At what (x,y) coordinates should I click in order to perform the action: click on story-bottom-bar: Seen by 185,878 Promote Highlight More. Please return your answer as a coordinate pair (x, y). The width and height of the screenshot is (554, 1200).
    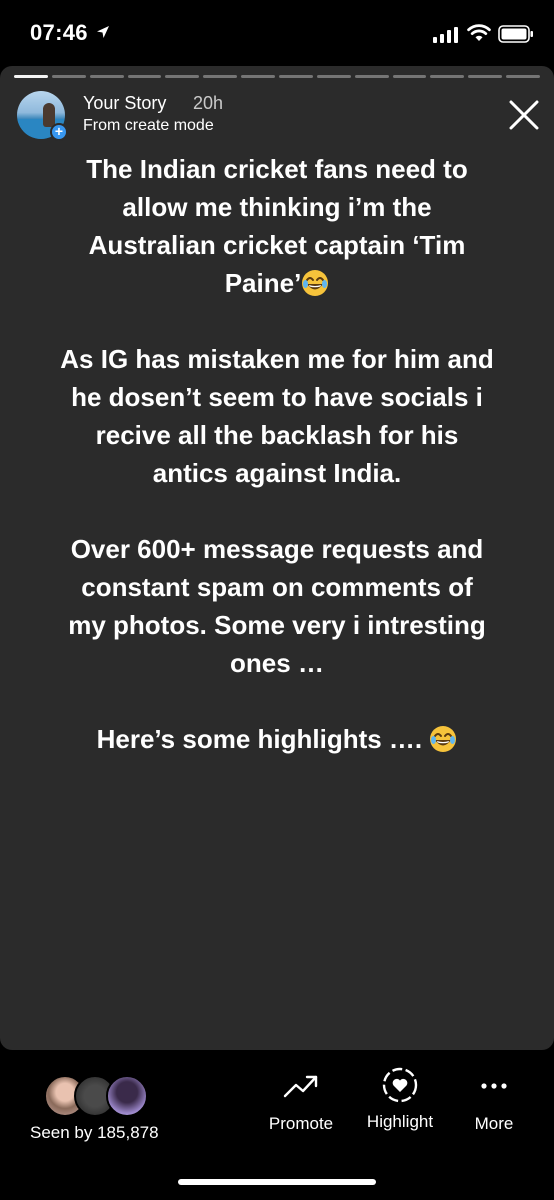
    Looking at the image, I should click on (277, 1125).